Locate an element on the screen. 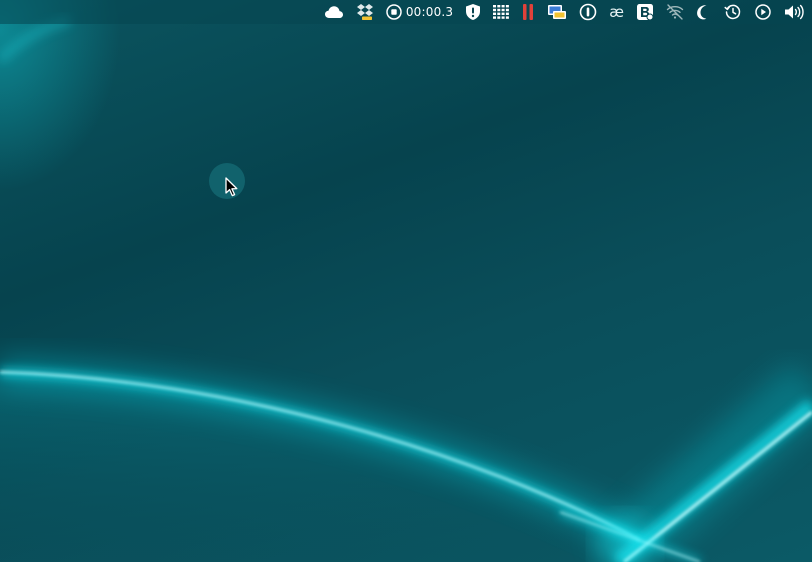  shield-alert-icon is located at coordinates (473, 12).